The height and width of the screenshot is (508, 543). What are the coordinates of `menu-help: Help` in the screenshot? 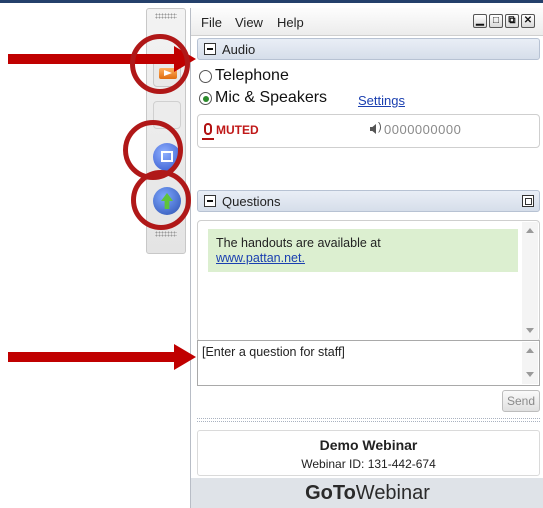 It's located at (290, 22).